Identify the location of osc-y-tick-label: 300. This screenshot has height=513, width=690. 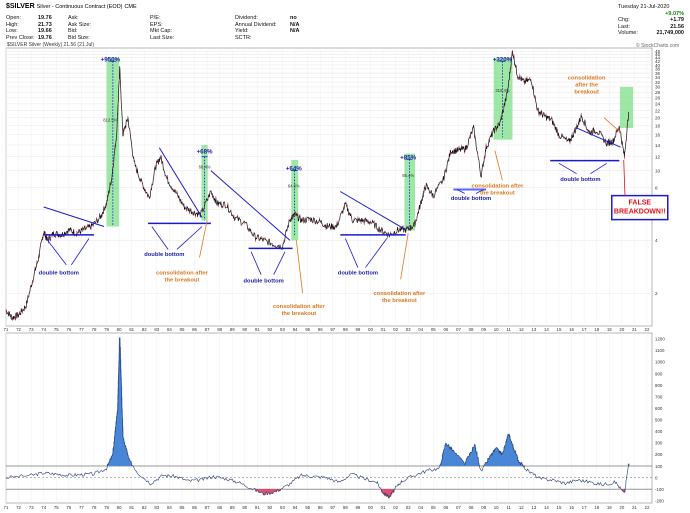
(659, 443).